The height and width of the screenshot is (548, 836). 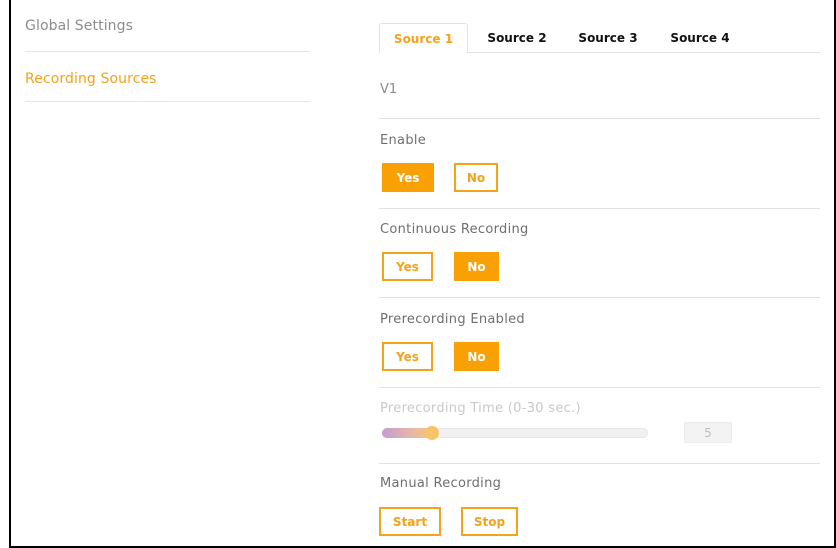 I want to click on enable-no-button: No, so click(x=476, y=177).